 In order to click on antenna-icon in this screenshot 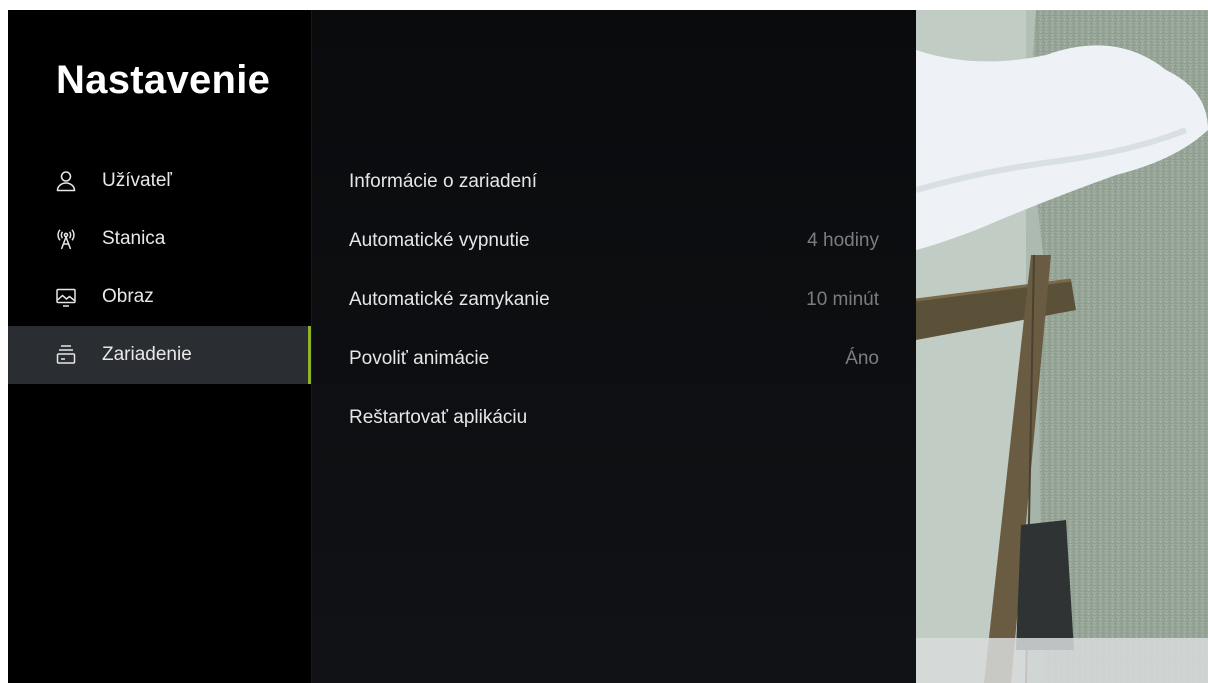, I will do `click(66, 239)`.